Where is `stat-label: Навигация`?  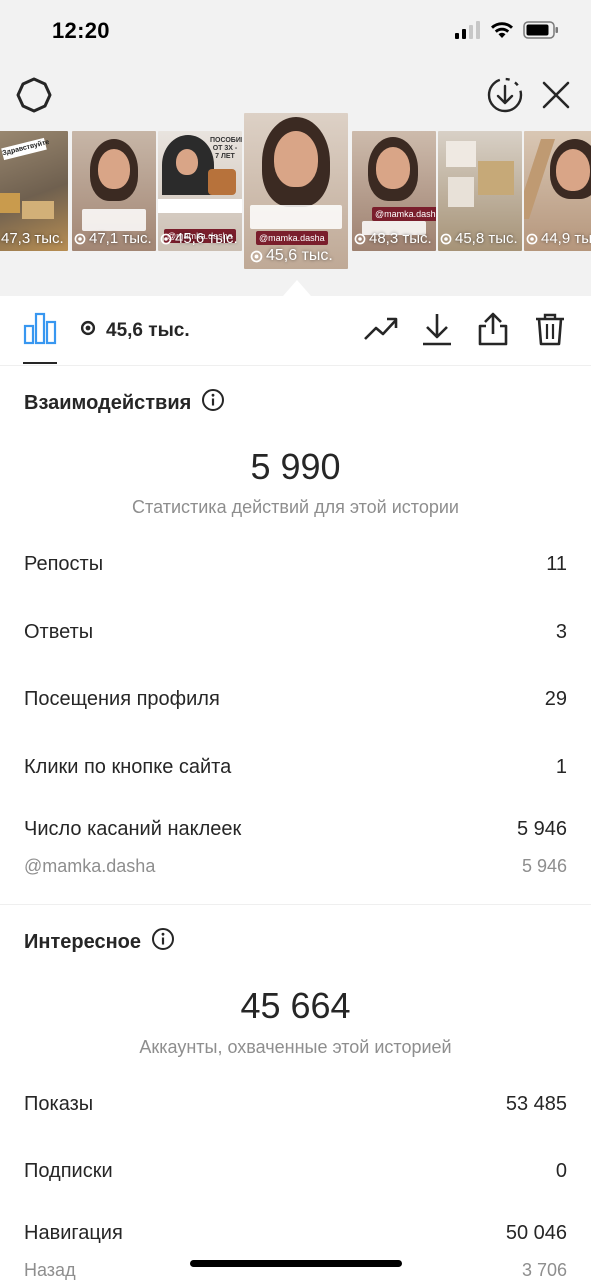 stat-label: Навигация is located at coordinates (73, 1233).